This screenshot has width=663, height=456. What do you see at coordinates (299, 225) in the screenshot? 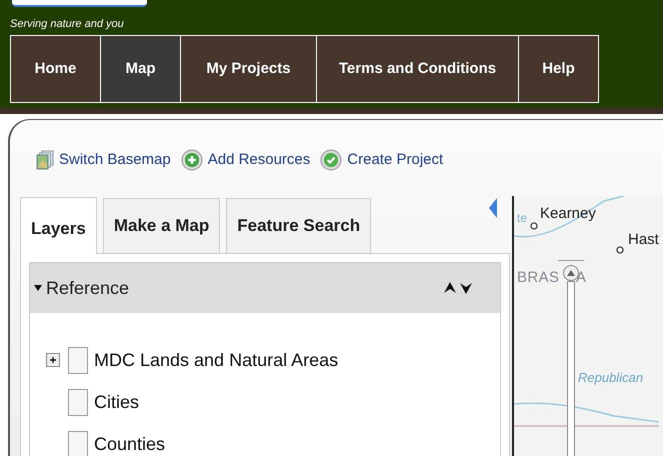
I see `panel-tab: Feature Search` at bounding box center [299, 225].